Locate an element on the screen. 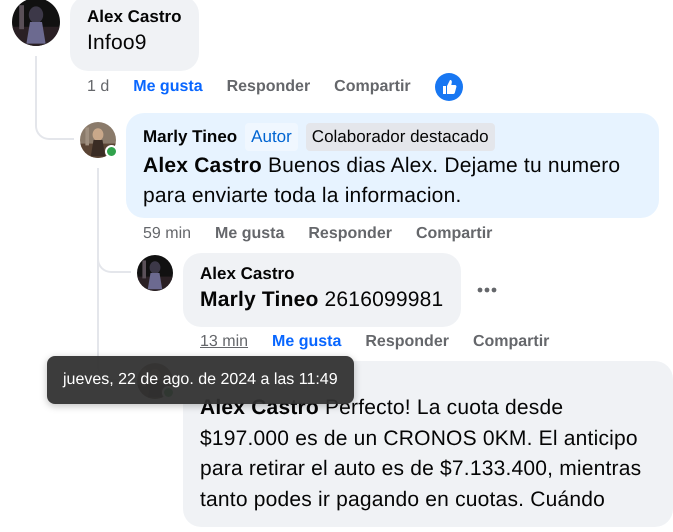 This screenshot has height=532, width=673. more-options-icon is located at coordinates (487, 289).